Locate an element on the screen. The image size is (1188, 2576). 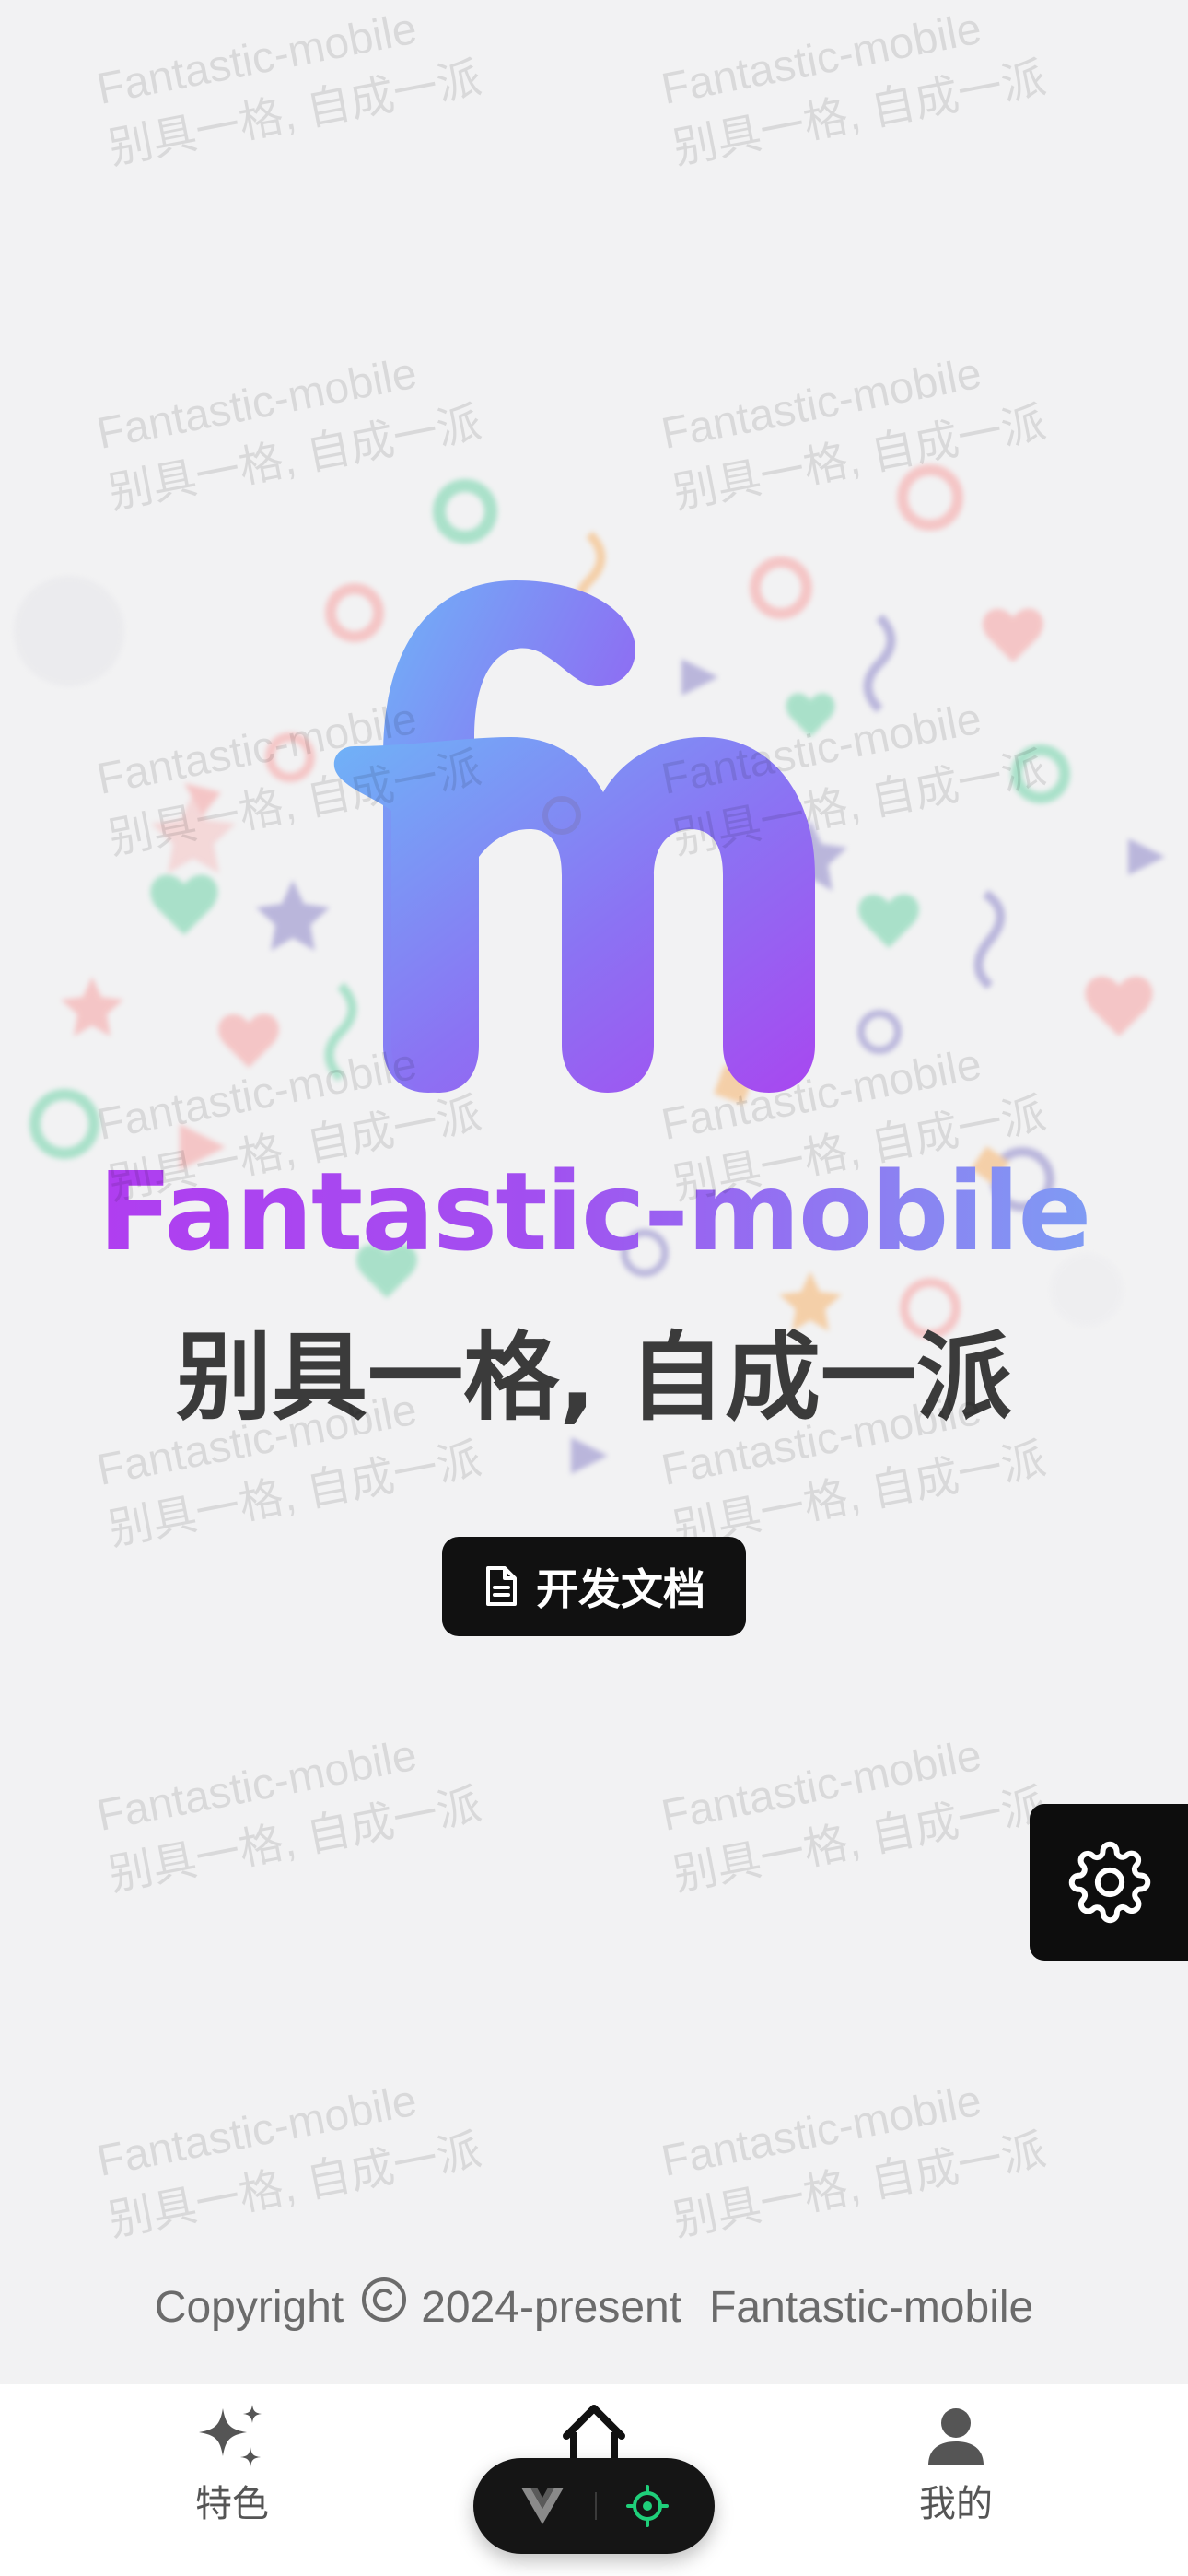
docs-button: 开发文档 is located at coordinates (594, 1586).